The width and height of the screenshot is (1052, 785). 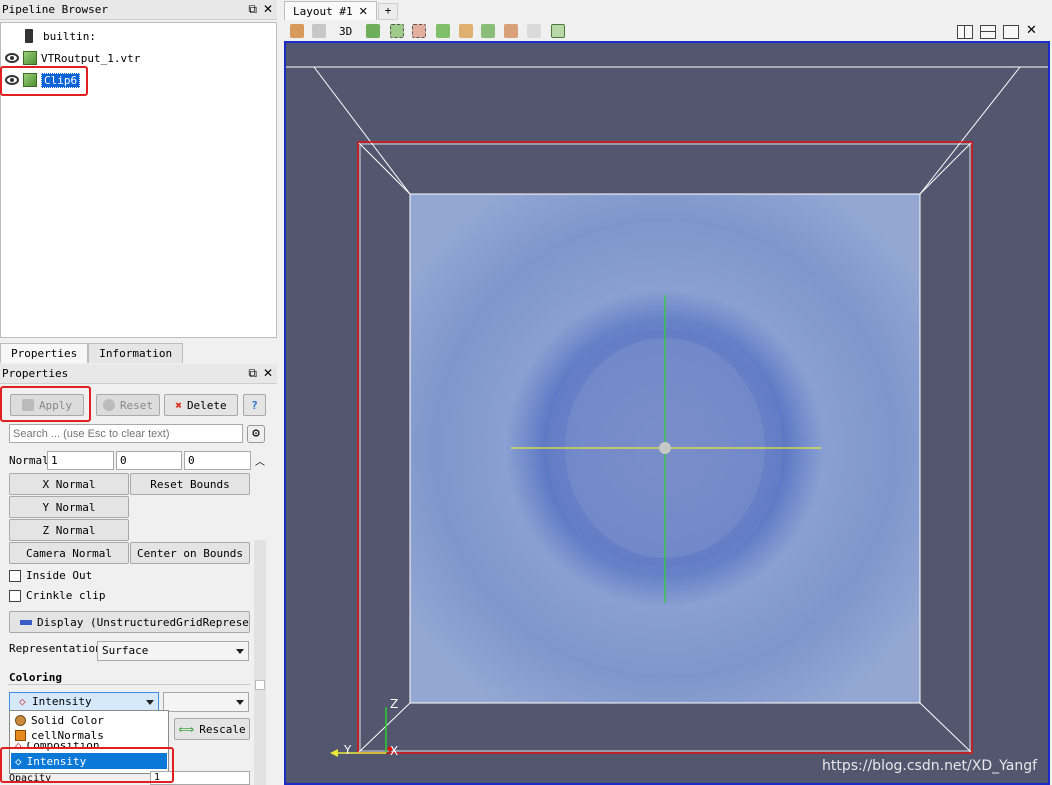 What do you see at coordinates (965, 32) in the screenshot?
I see `split-horizontal-icon` at bounding box center [965, 32].